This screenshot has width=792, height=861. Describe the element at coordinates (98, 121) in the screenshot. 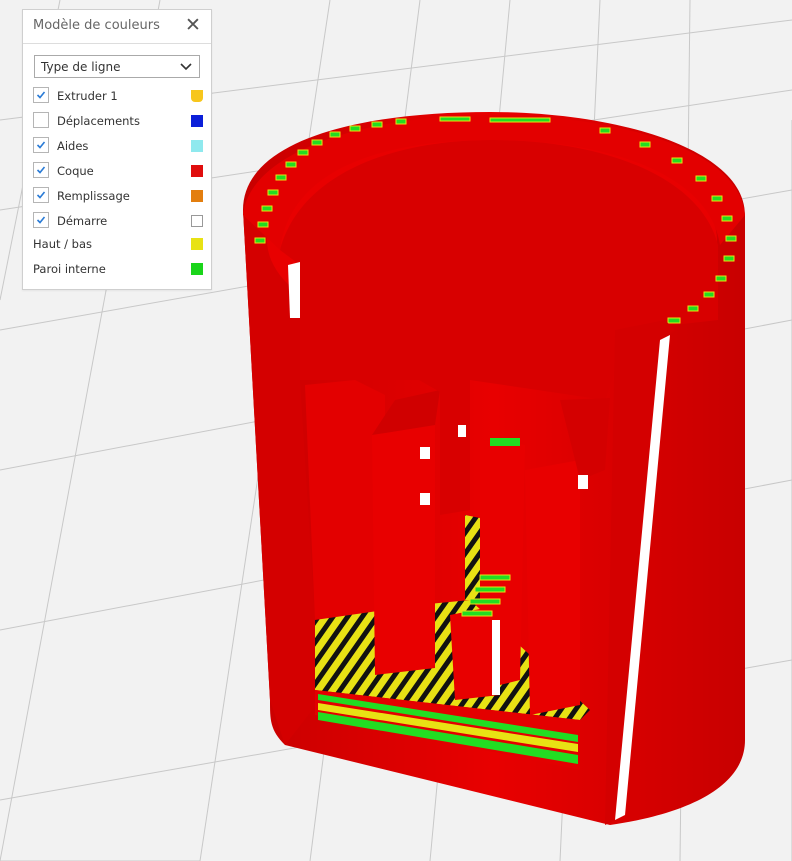

I see `legend-item-label: Déplacements` at that location.